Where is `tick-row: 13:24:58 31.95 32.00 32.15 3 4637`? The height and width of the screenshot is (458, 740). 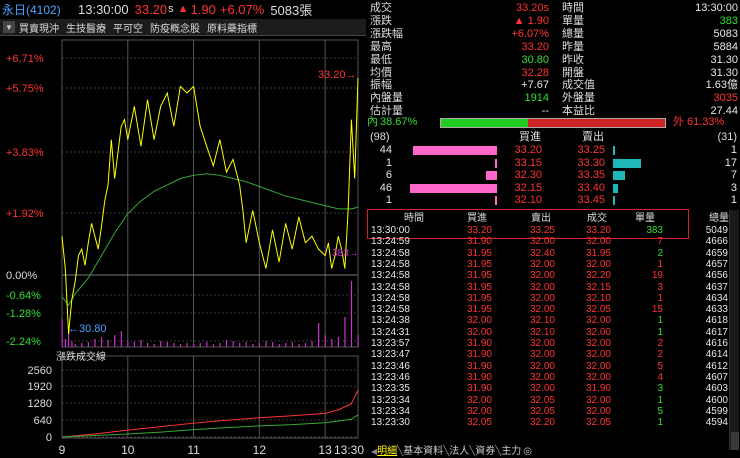
tick-row: 13:24:58 31.95 32.00 32.15 3 4637 is located at coordinates (553, 287).